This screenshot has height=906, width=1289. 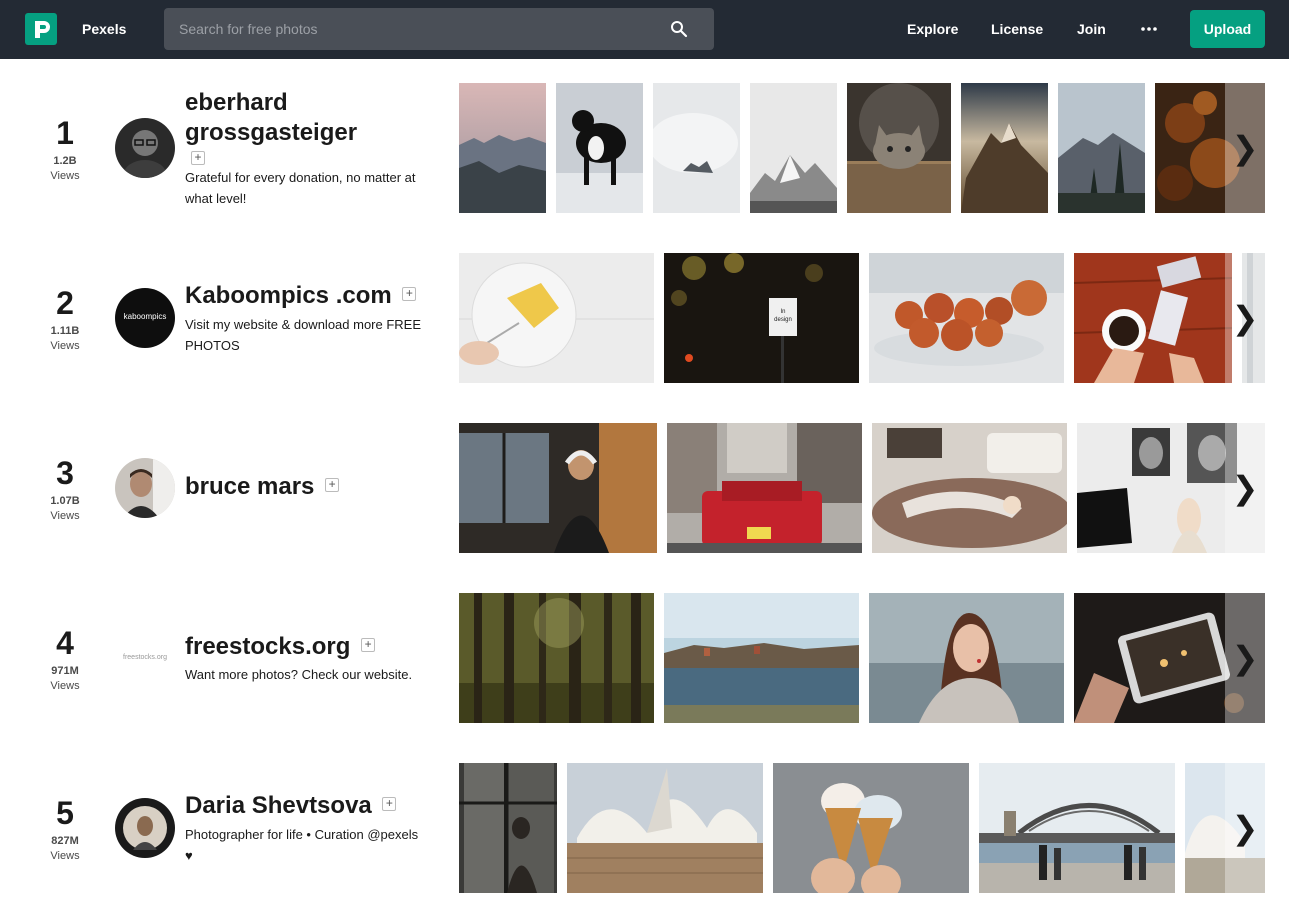 I want to click on name-line-2: grossgasteiger, so click(x=271, y=132).